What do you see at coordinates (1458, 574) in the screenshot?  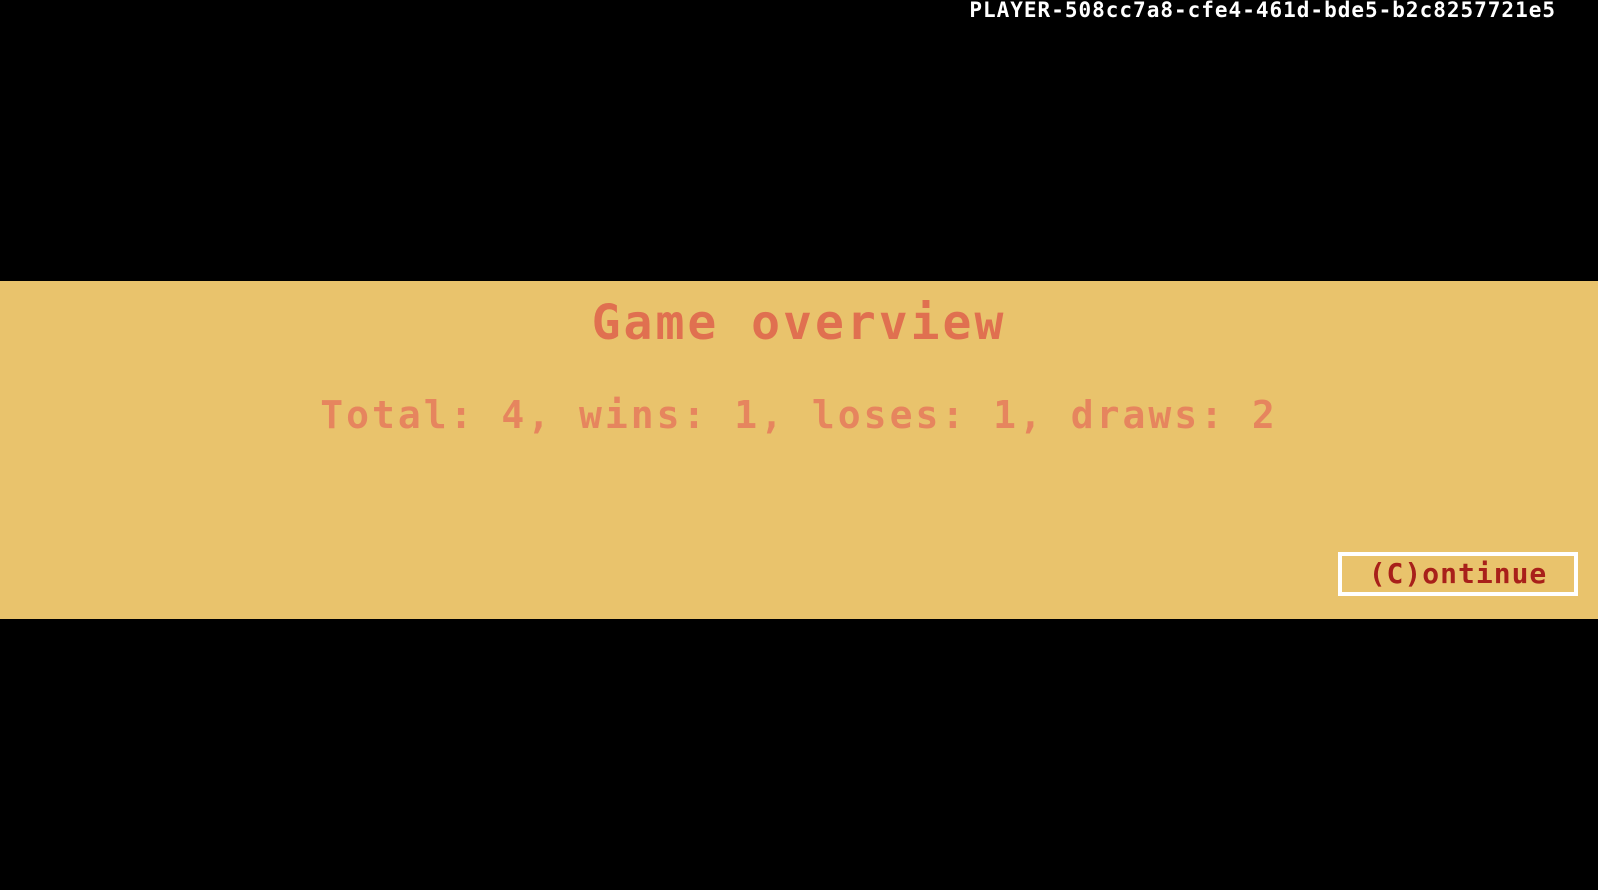 I see `continue-button: (C)ontinue` at bounding box center [1458, 574].